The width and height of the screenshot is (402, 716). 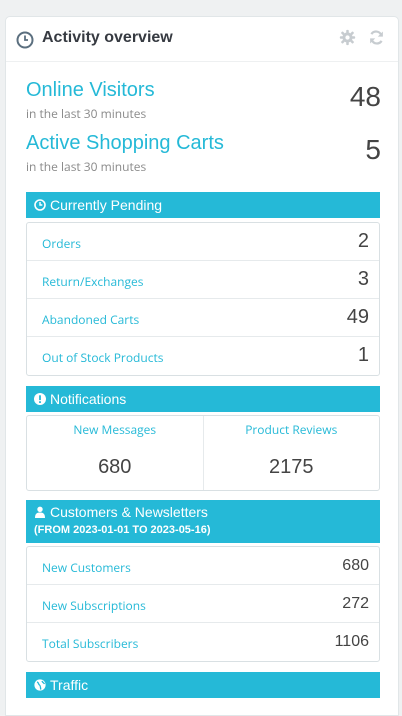 What do you see at coordinates (363, 279) in the screenshot?
I see `row-value: 3` at bounding box center [363, 279].